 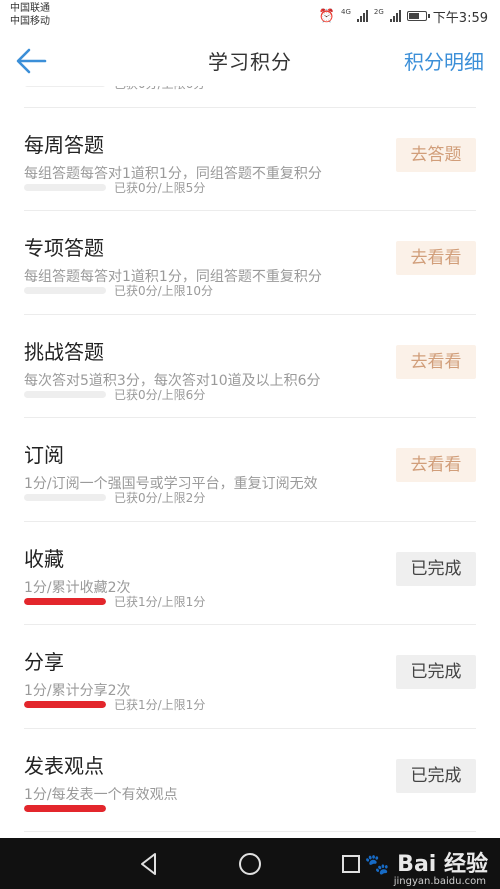 I want to click on watermark-url: jingyan.baidu.com, so click(x=439, y=881).